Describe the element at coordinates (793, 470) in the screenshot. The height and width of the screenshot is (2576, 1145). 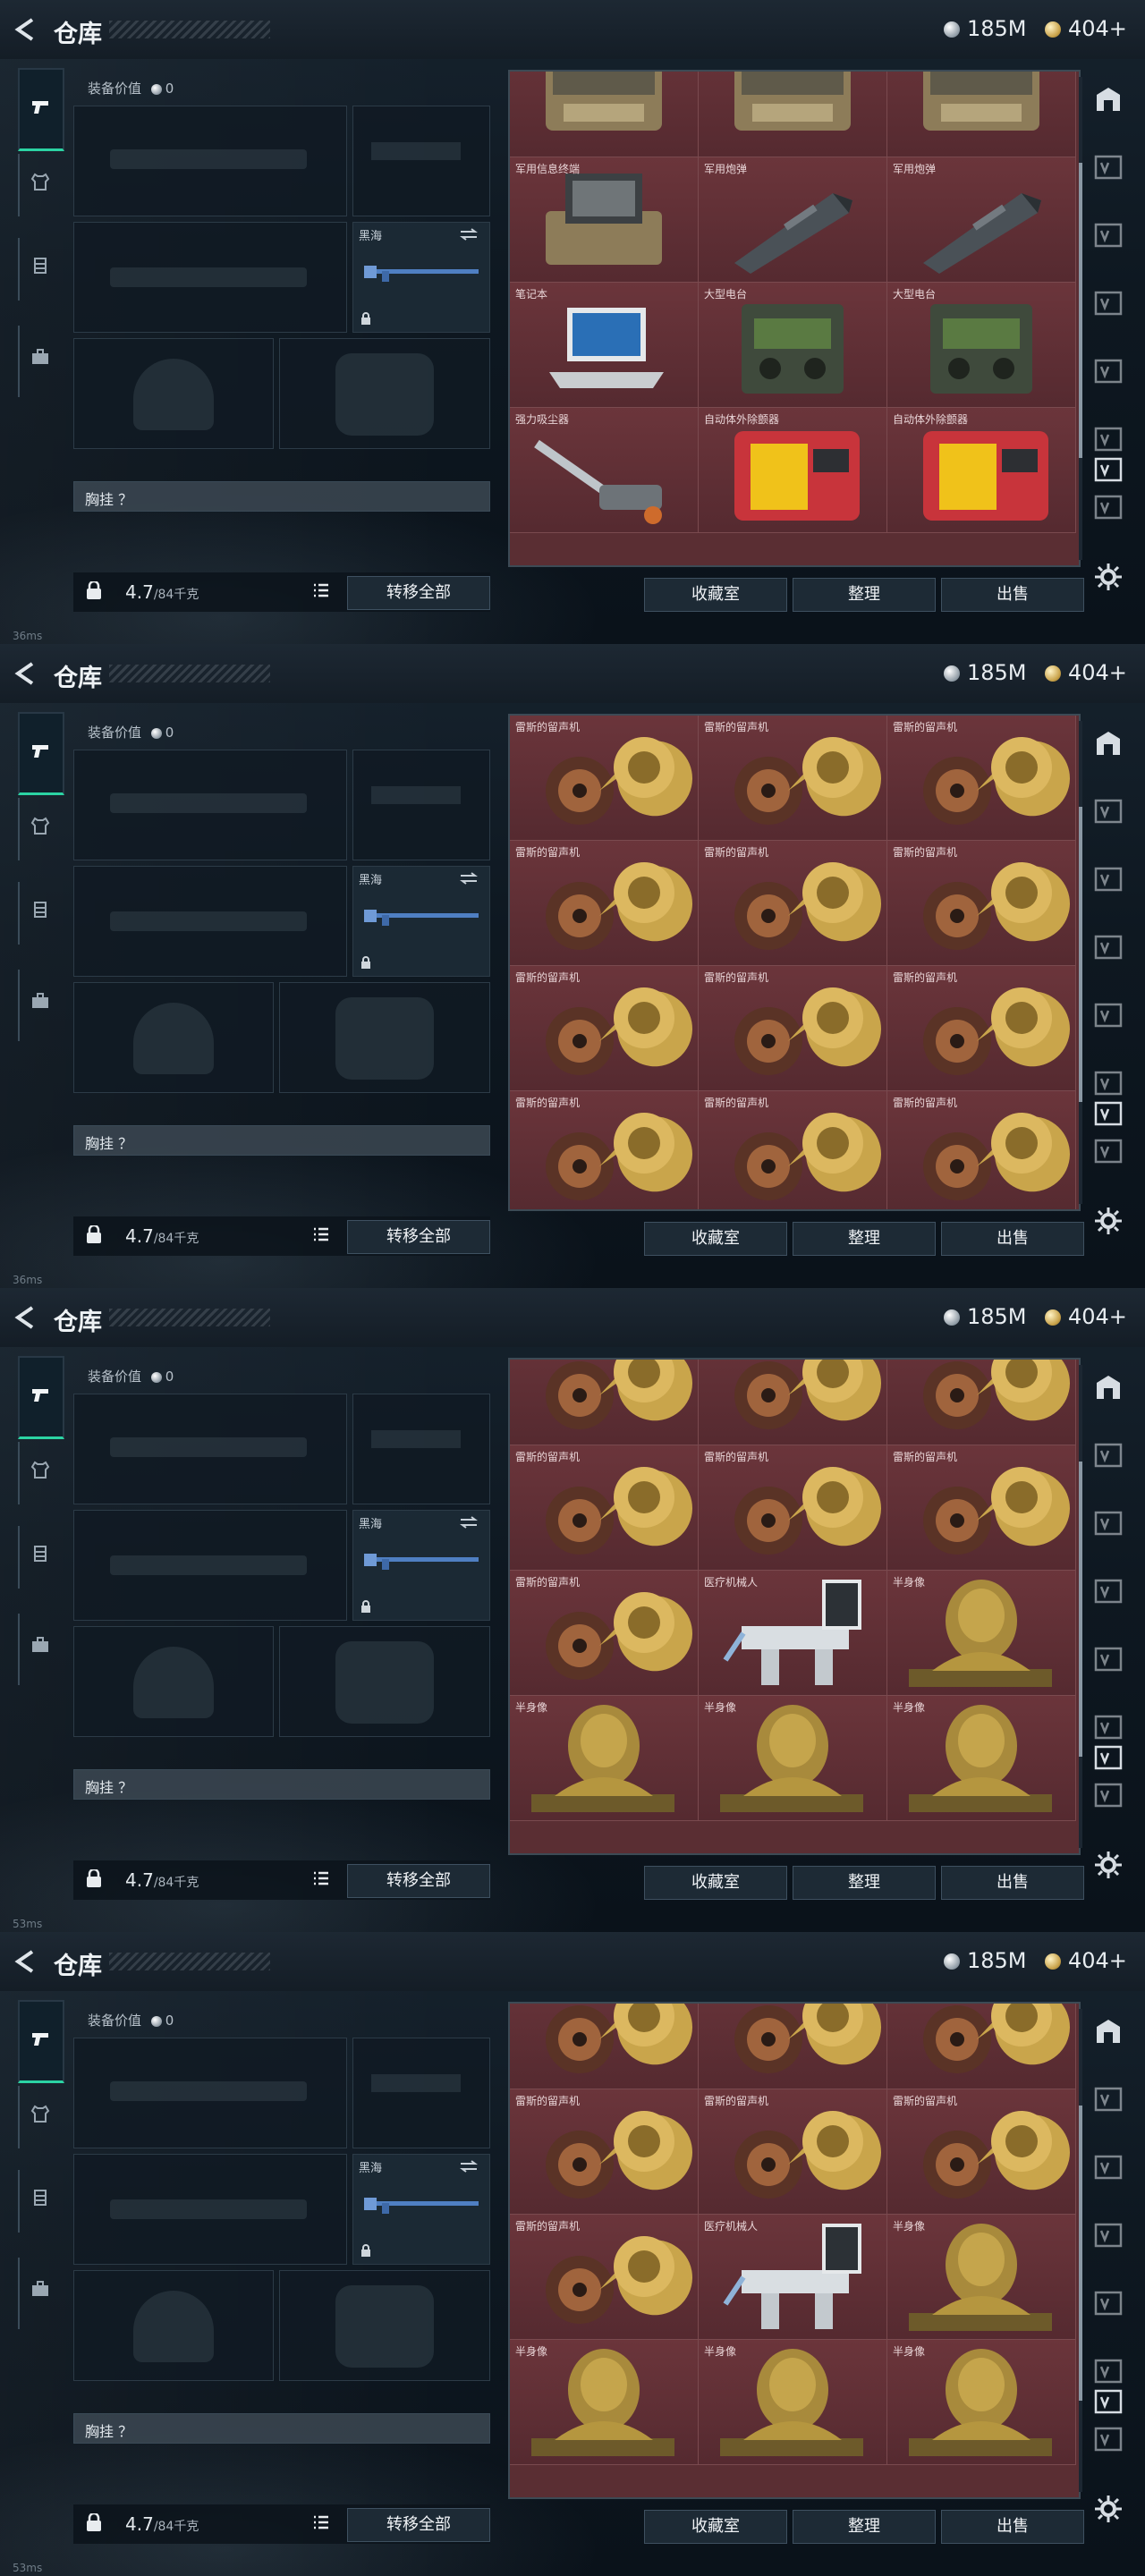
I see `inventory-item: 自动体外除颤器` at that location.